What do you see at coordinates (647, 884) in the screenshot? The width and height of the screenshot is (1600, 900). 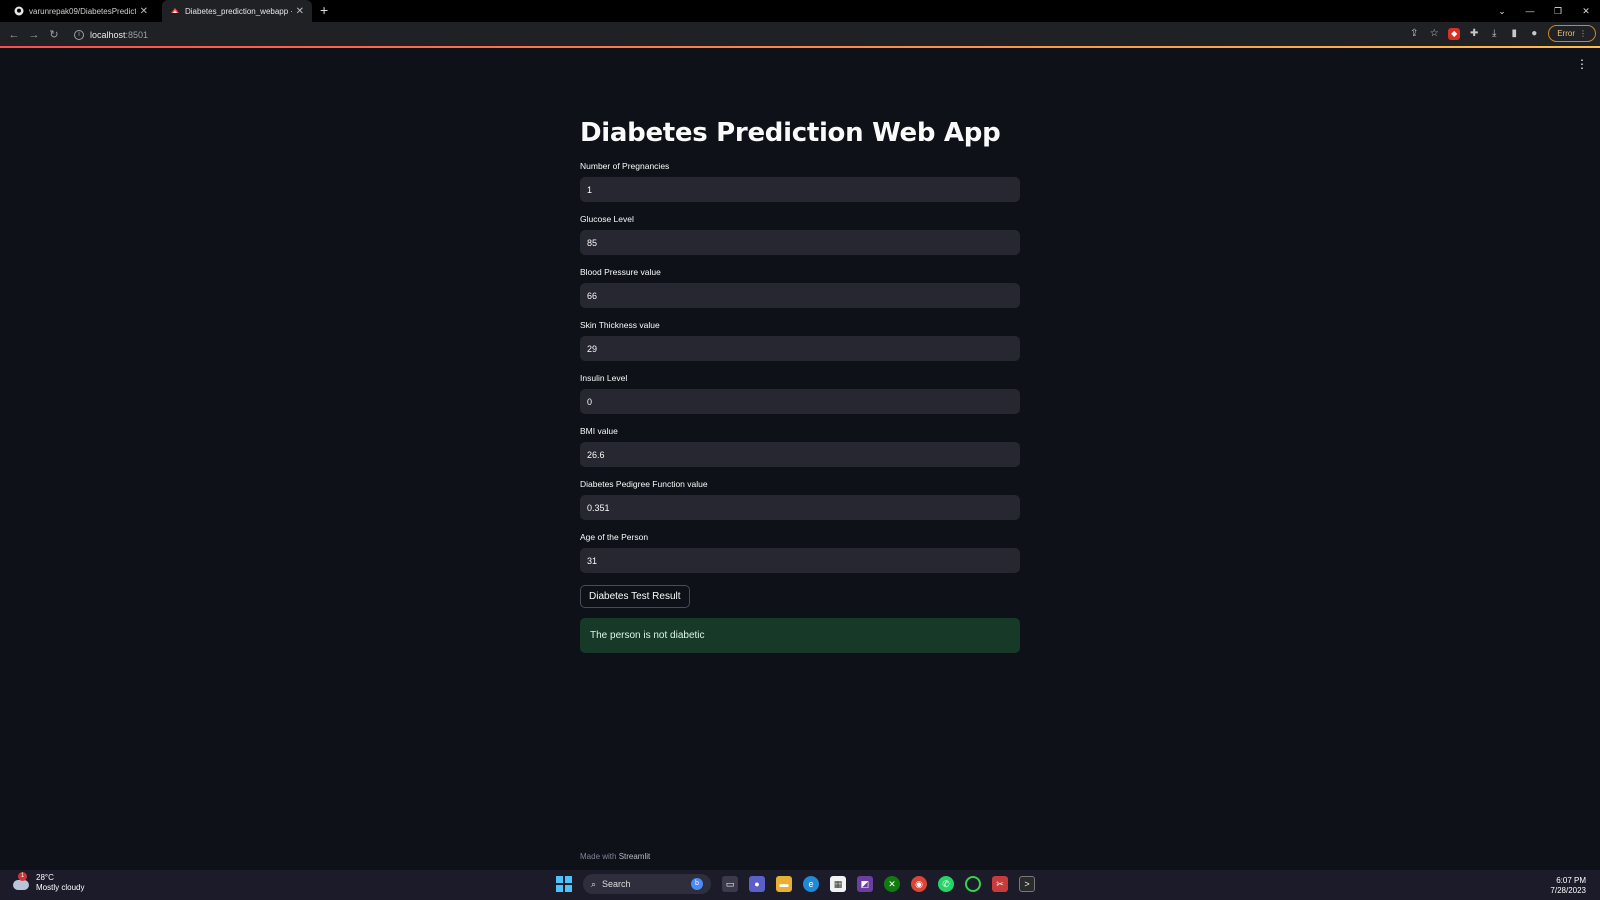 I see `taskbar-search: ⌕ Search b` at bounding box center [647, 884].